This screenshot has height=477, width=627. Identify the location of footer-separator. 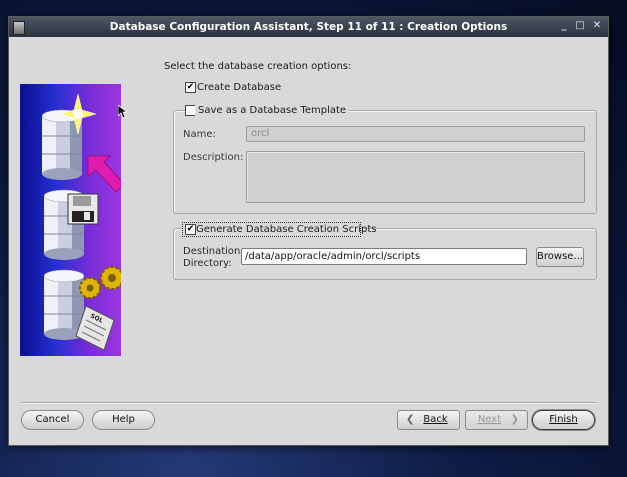
(308, 403).